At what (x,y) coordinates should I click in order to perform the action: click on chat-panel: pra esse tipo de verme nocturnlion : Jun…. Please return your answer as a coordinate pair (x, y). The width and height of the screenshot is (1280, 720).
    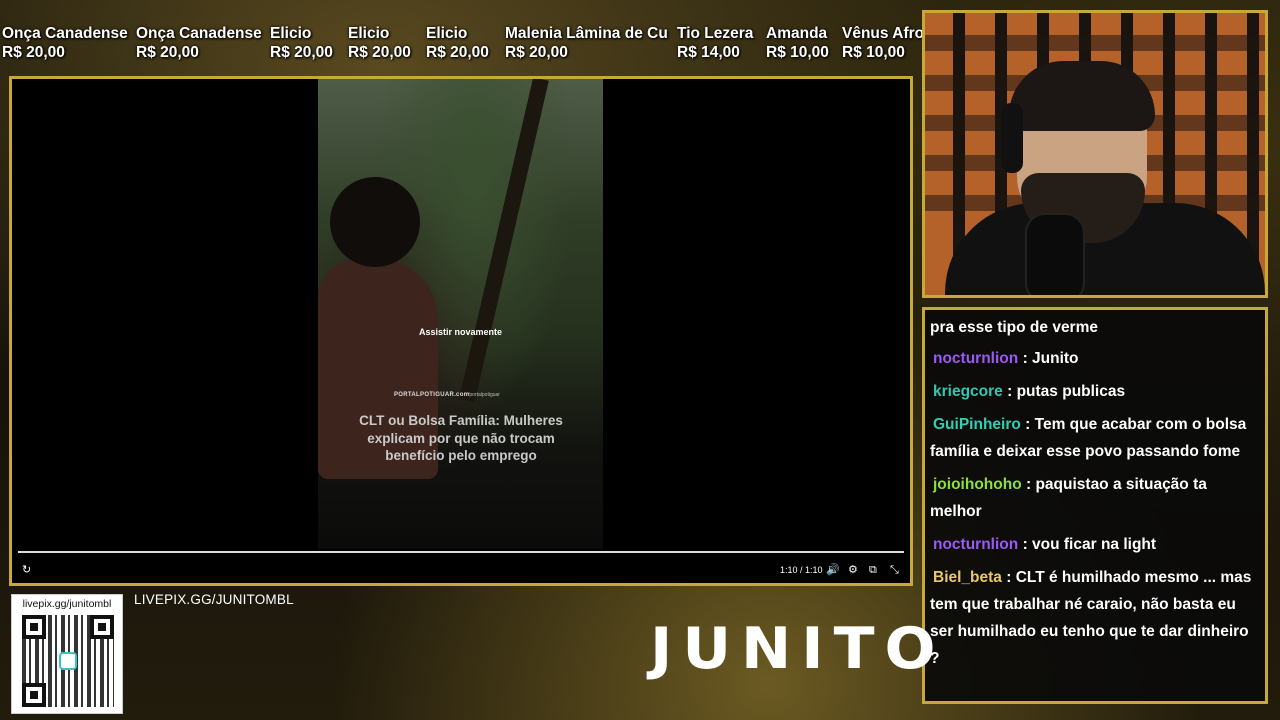
    Looking at the image, I should click on (1095, 505).